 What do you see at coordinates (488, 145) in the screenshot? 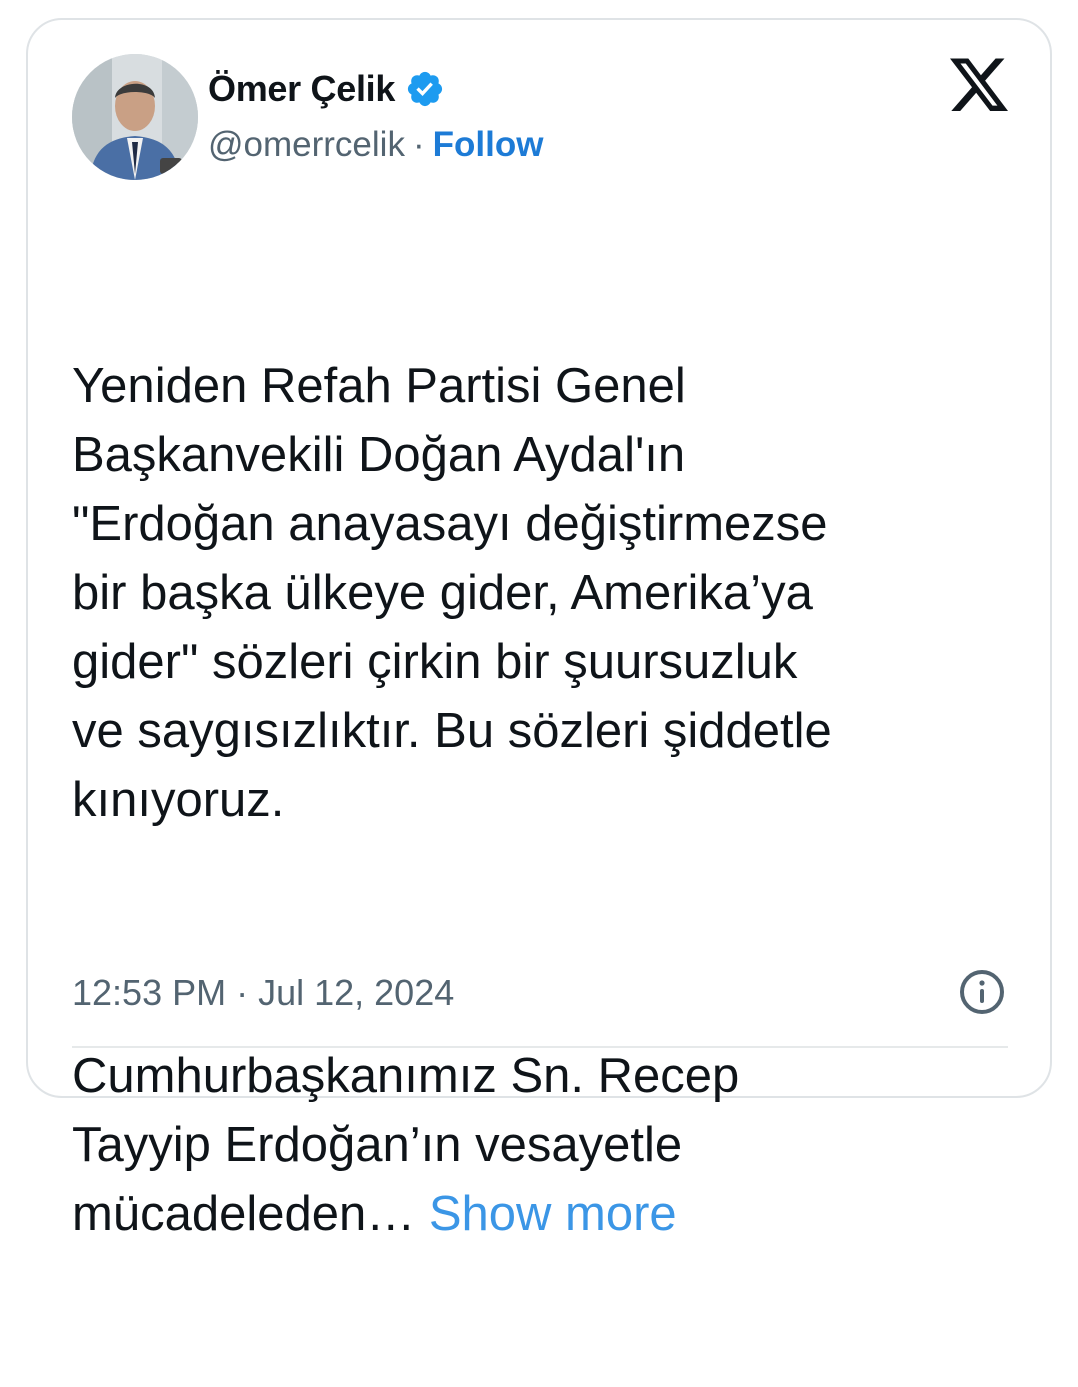
I see `follow-button: Follow` at bounding box center [488, 145].